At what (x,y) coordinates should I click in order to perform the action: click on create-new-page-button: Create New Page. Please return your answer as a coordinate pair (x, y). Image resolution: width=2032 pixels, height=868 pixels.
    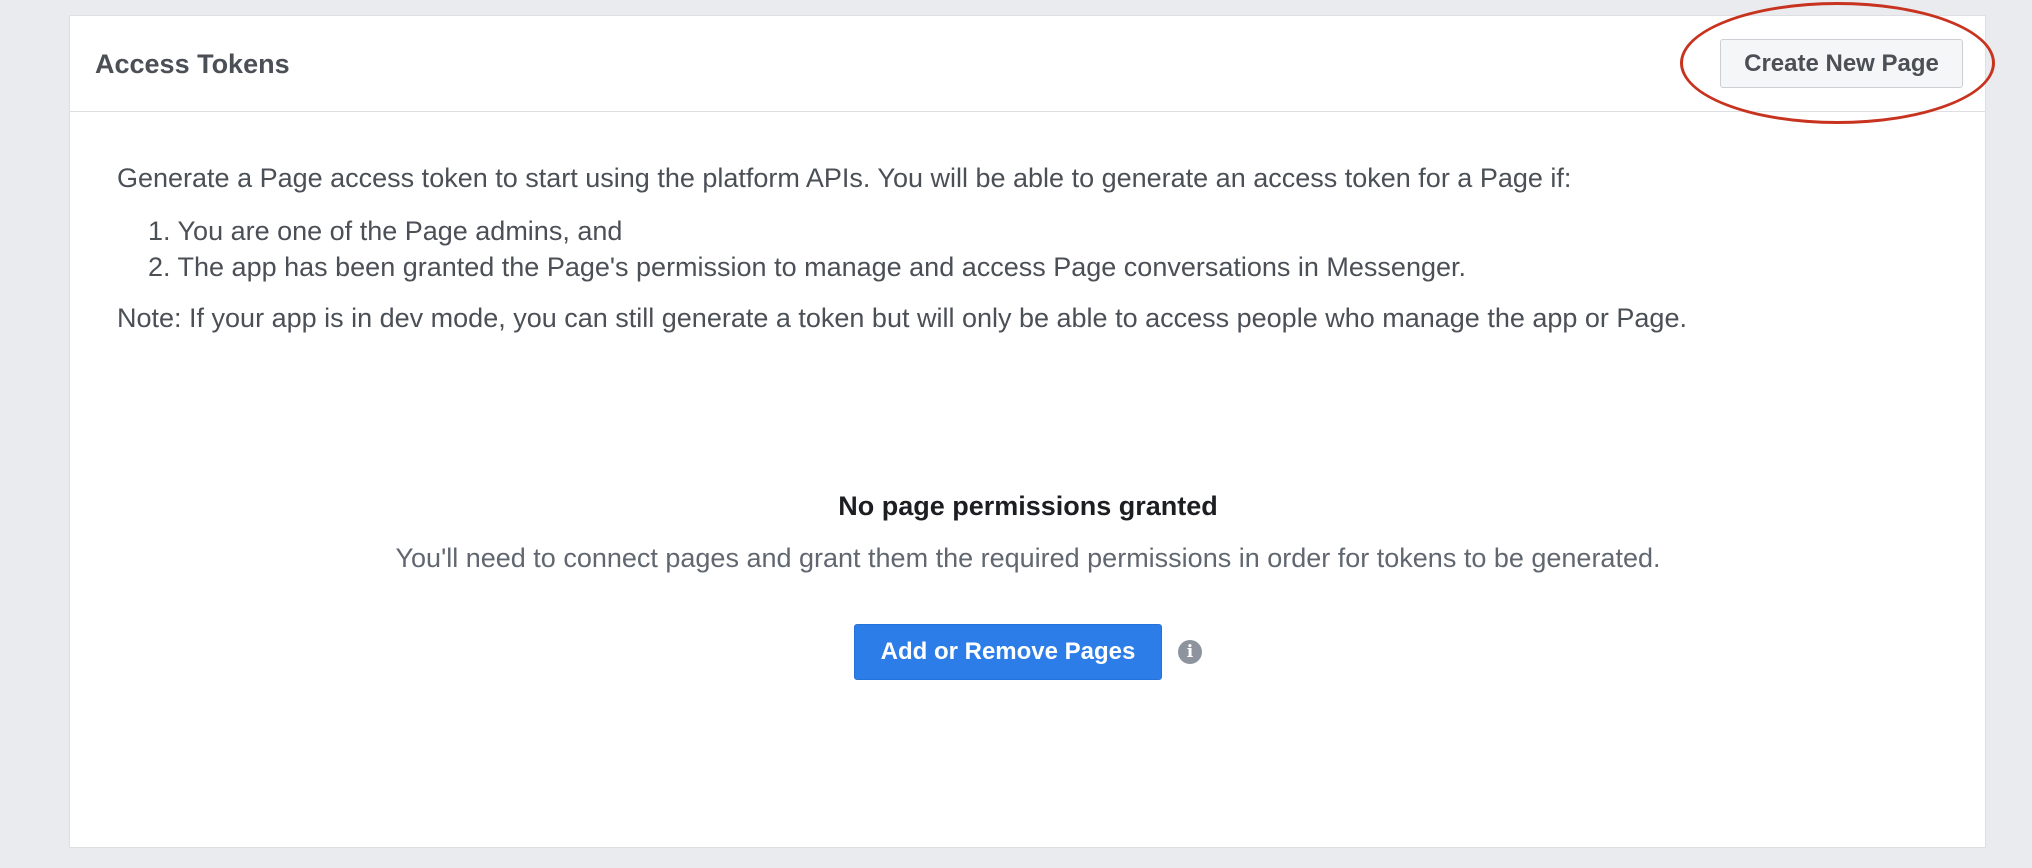
    Looking at the image, I should click on (1841, 63).